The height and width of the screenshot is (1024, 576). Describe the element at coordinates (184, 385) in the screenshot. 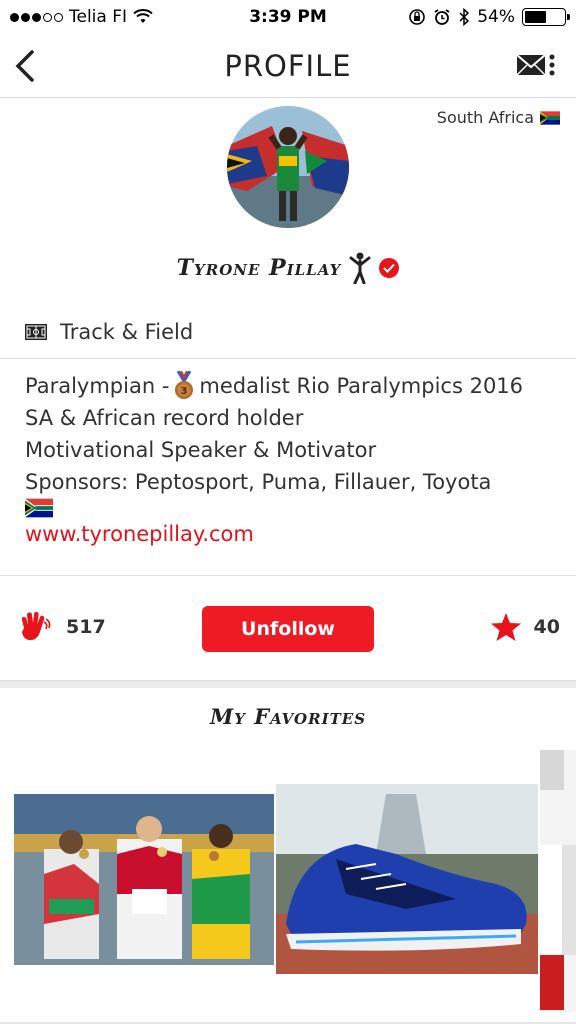

I see `bronze-medal-icon: 3` at that location.